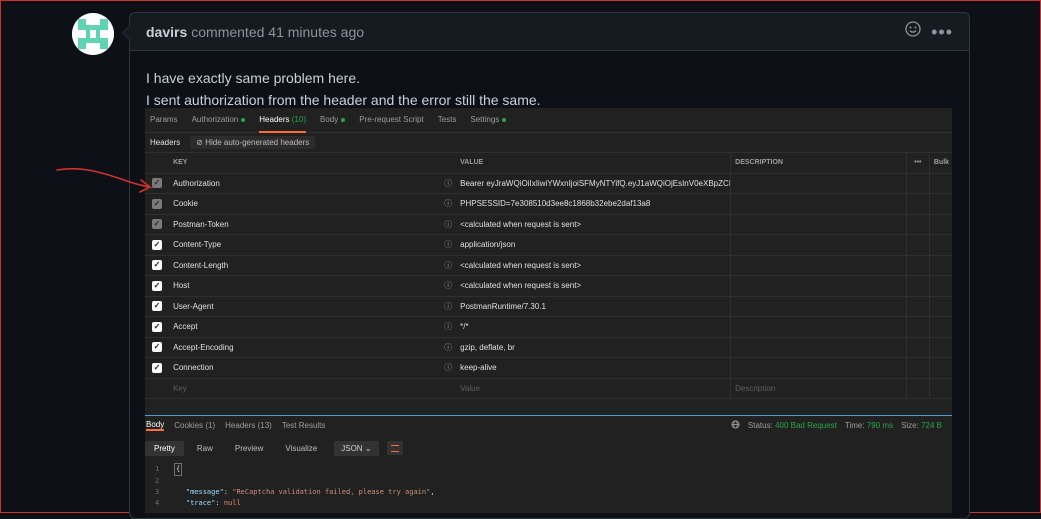  Describe the element at coordinates (307, 347) in the screenshot. I see `header-key: Accept-Encoding` at that location.